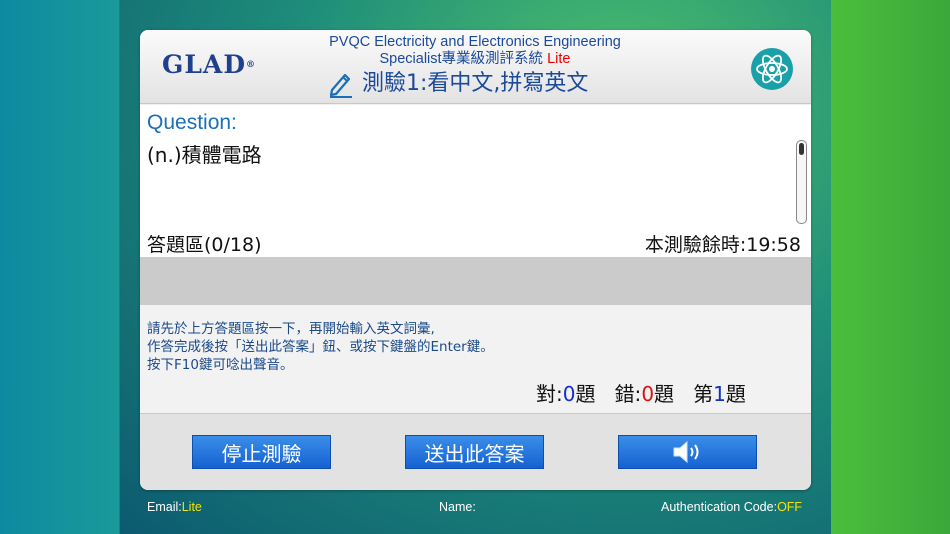  Describe the element at coordinates (703, 394) in the screenshot. I see `question-prefix: 第` at that location.